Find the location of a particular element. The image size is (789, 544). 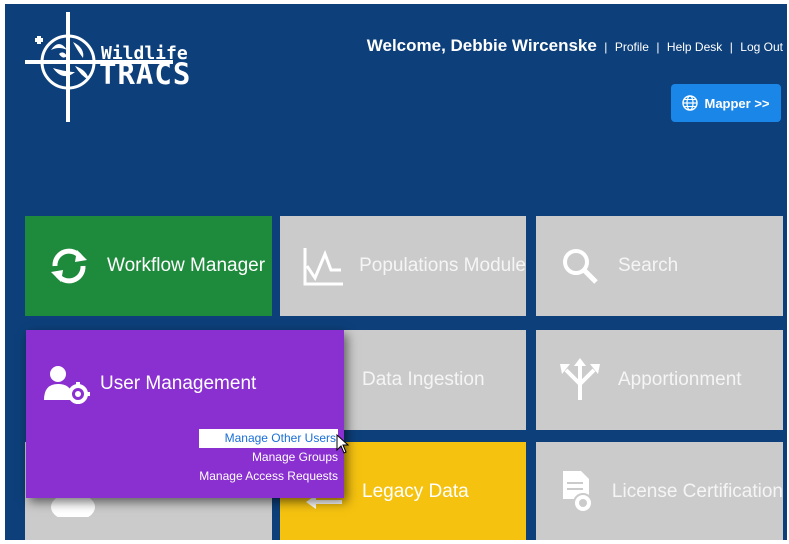

globe-icon is located at coordinates (690, 103).